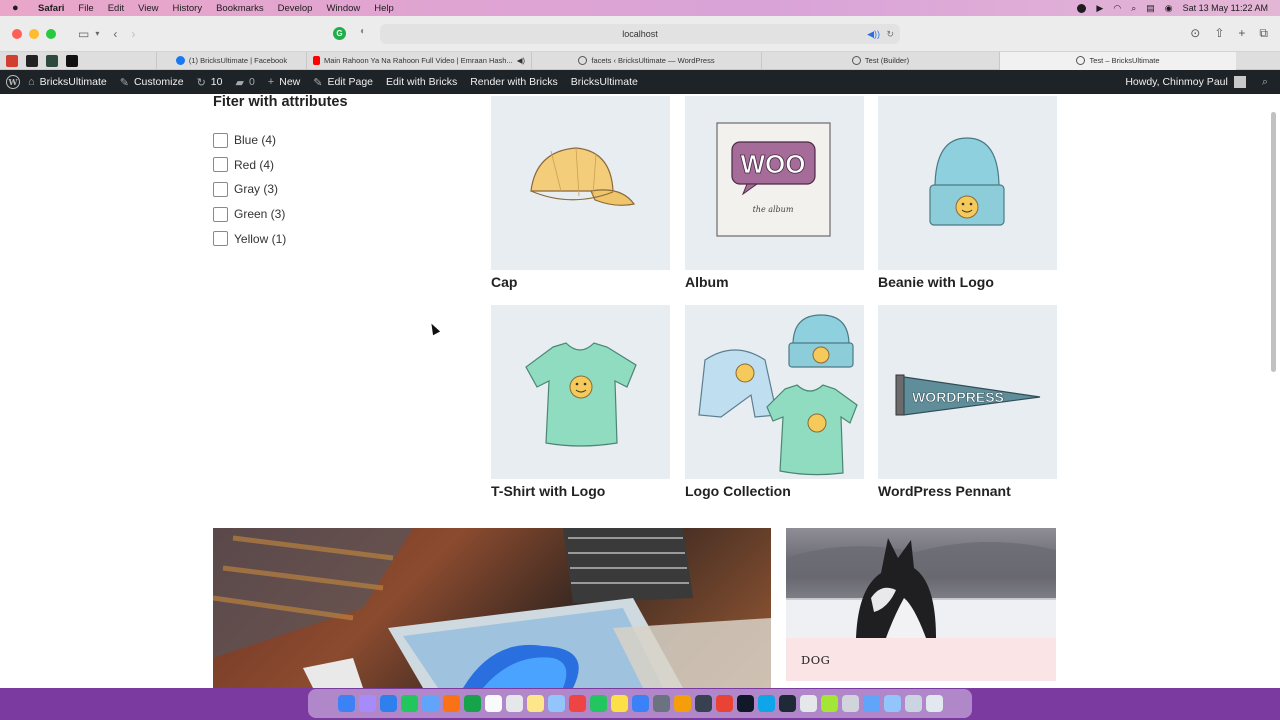 This screenshot has width=1280, height=720. What do you see at coordinates (1273, 242) in the screenshot?
I see `page-scrollbar` at bounding box center [1273, 242].